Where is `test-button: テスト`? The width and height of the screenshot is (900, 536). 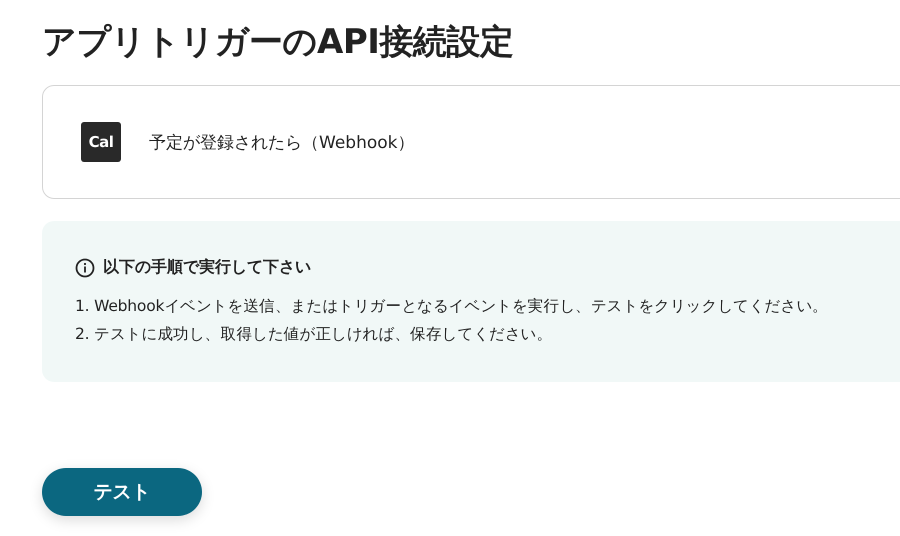 test-button: テスト is located at coordinates (122, 492).